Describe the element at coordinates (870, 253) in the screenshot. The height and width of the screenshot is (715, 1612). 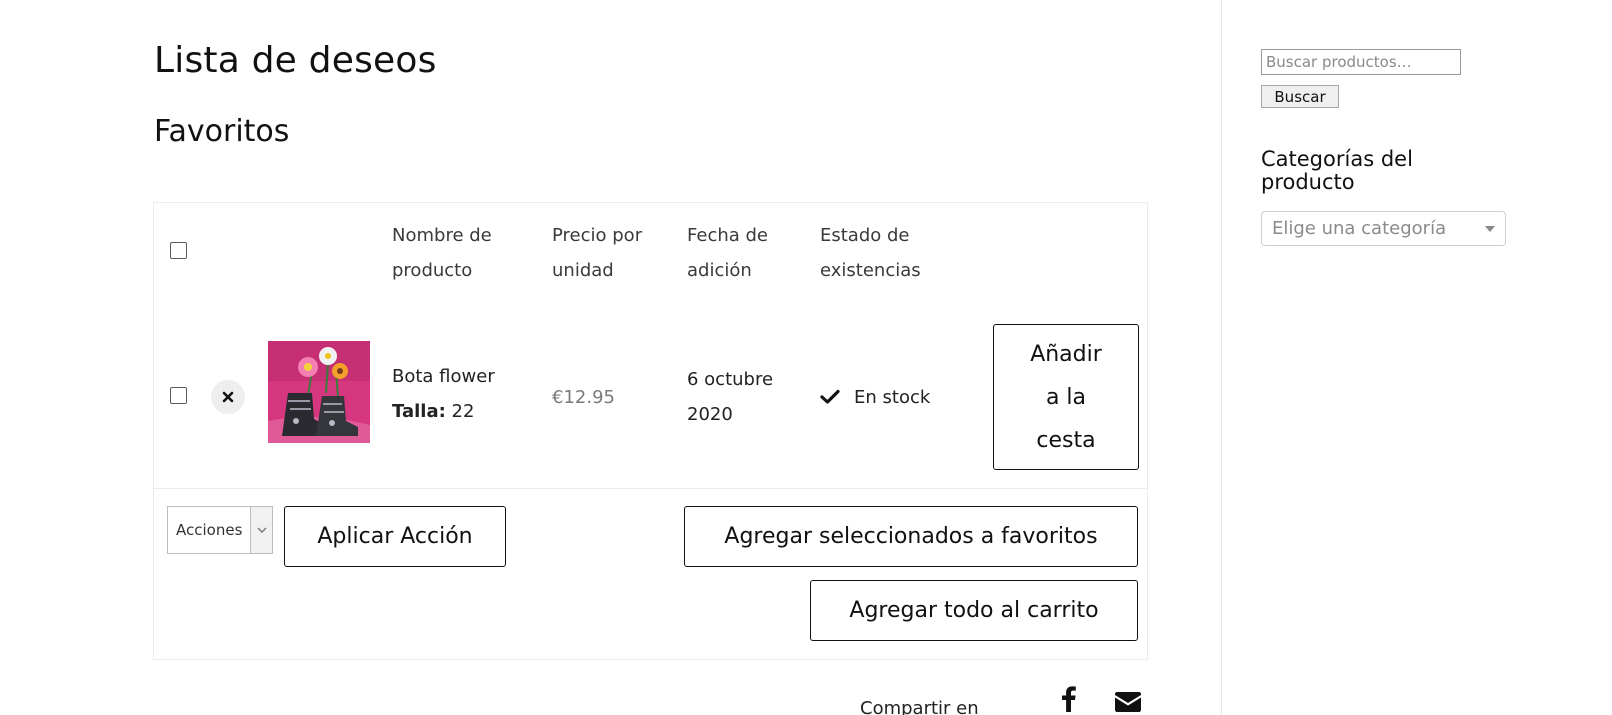
I see `header-stock-status: Estado de existencias` at that location.